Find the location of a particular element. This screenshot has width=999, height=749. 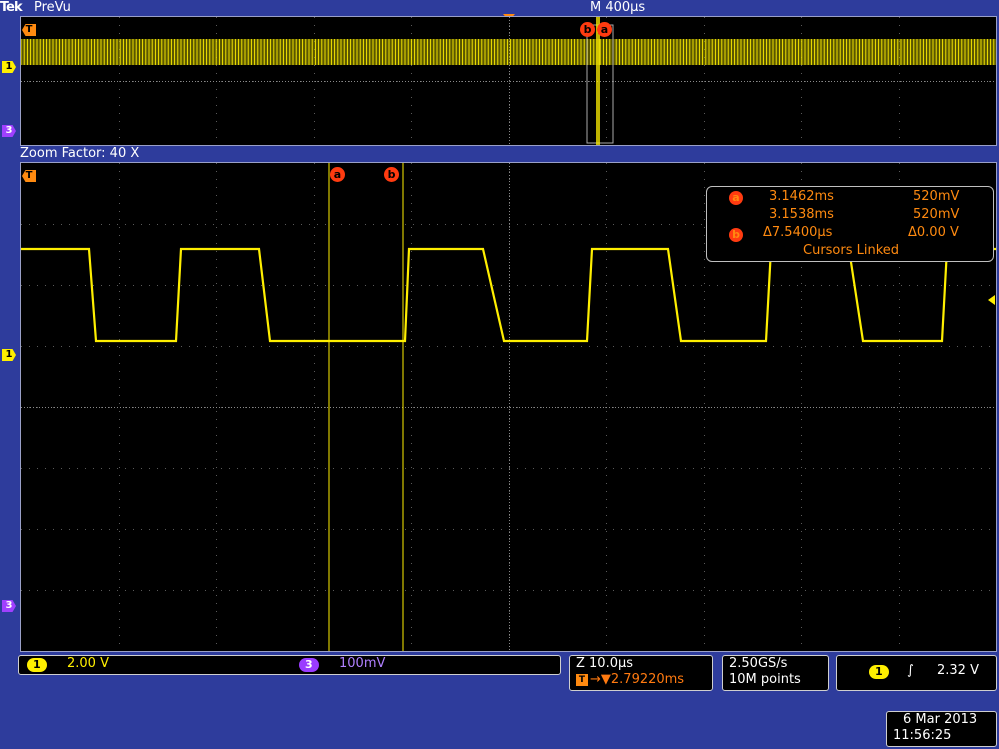

rising-edge-icon: ∫ is located at coordinates (910, 670).